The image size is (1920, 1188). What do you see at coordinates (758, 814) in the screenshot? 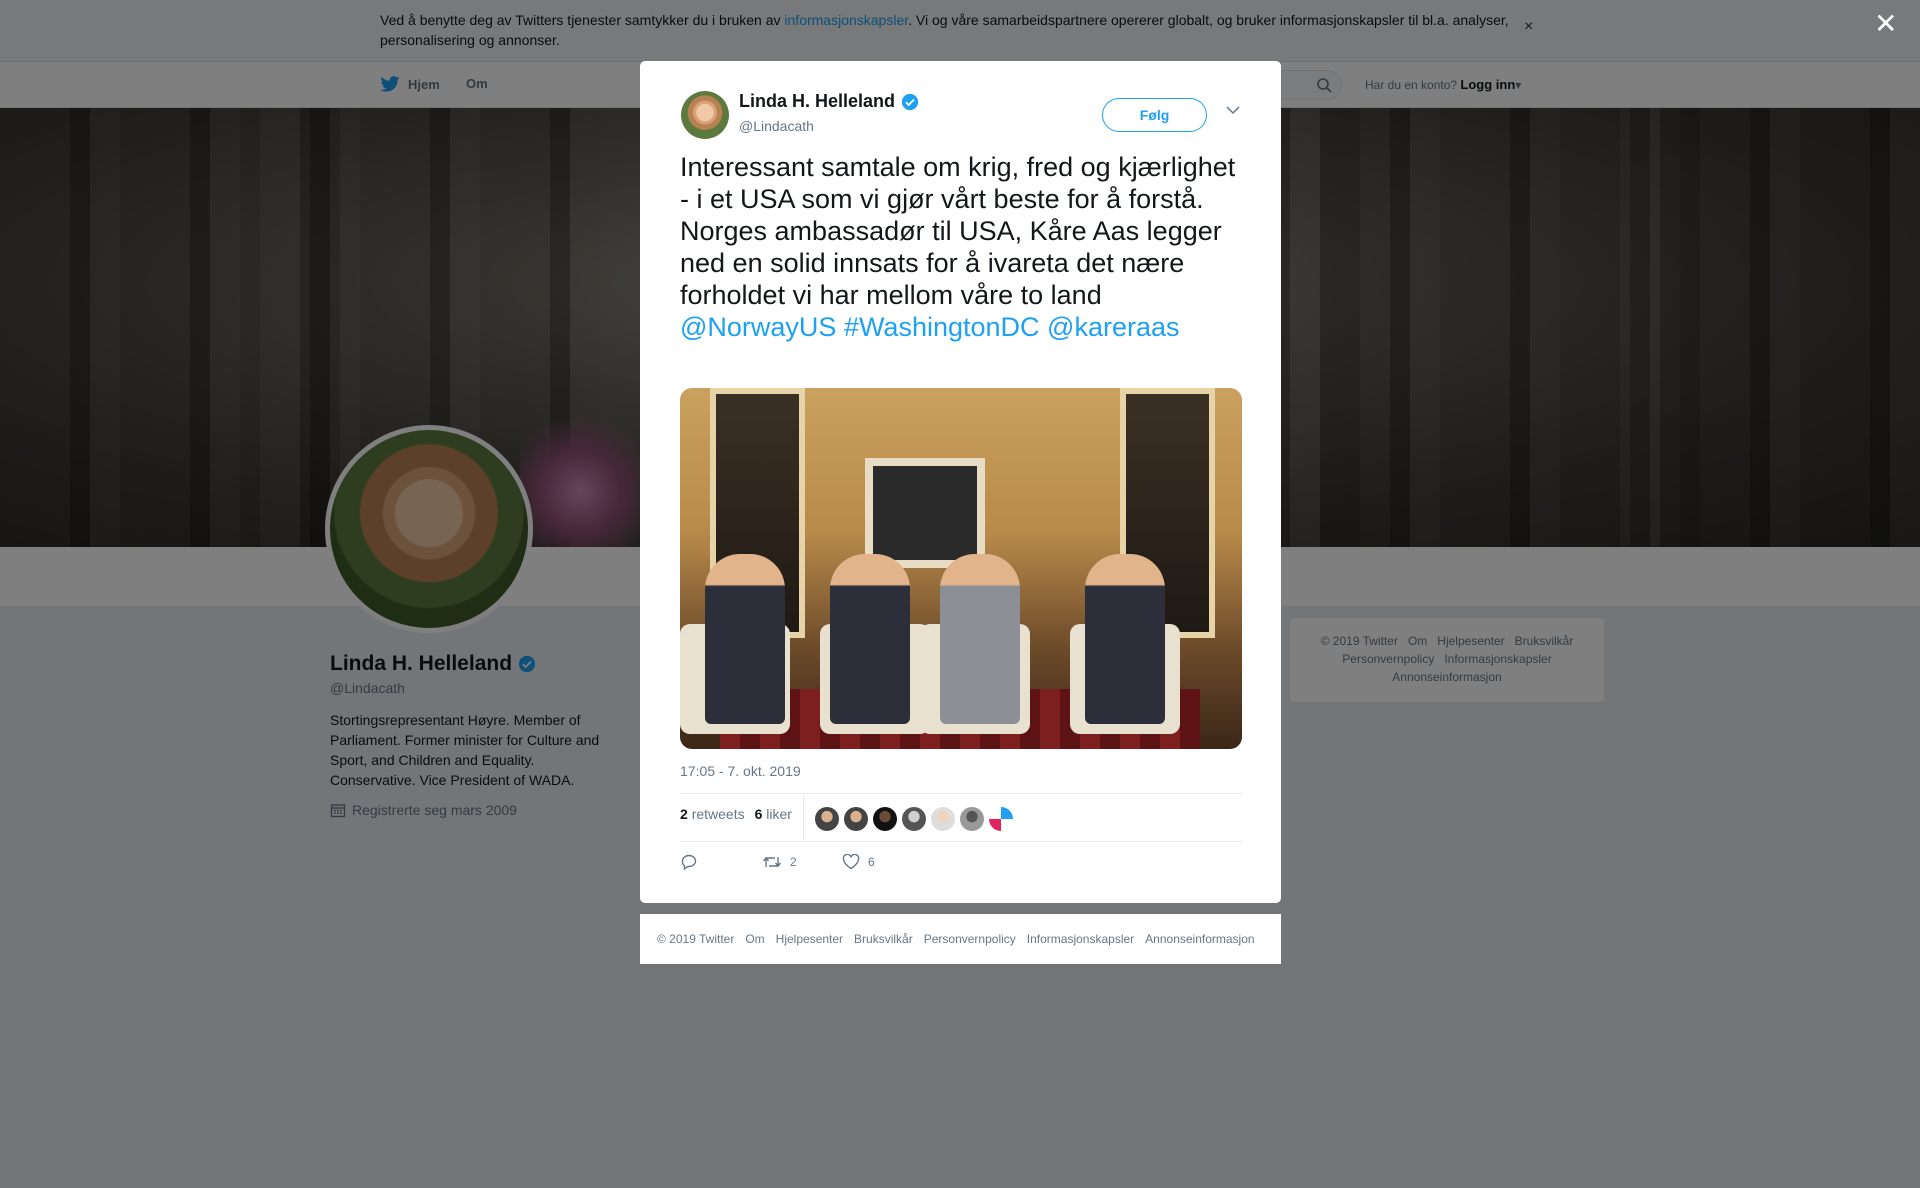
I see `likes-count: 6` at bounding box center [758, 814].